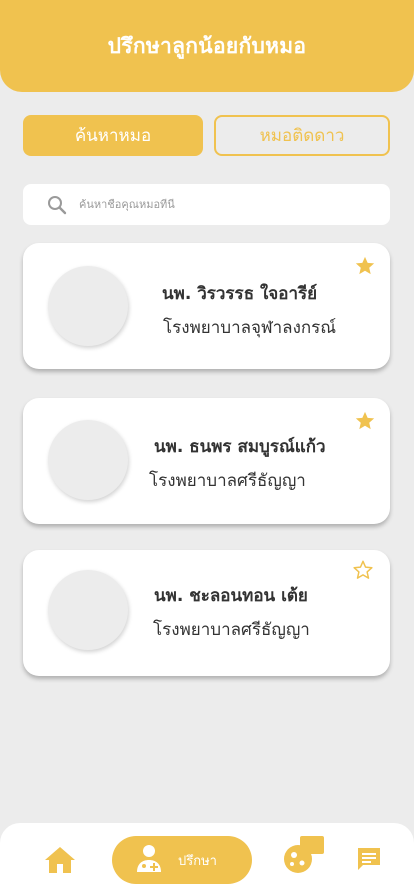 The width and height of the screenshot is (414, 896). I want to click on tab-bar: ค้นหาหมอ หมอติดดาว, so click(206, 135).